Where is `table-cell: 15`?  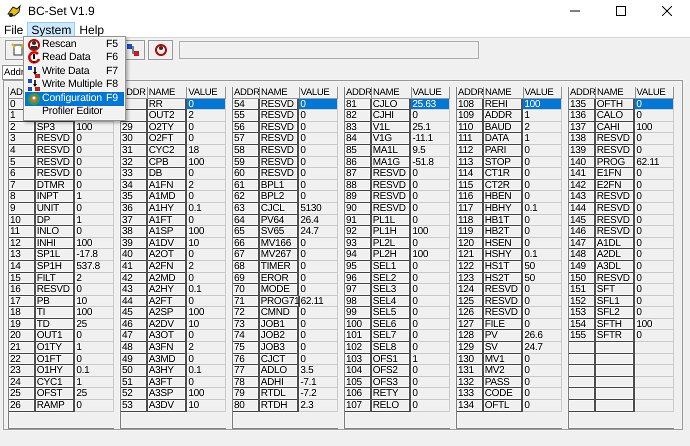 table-cell: 15 is located at coordinates (22, 278).